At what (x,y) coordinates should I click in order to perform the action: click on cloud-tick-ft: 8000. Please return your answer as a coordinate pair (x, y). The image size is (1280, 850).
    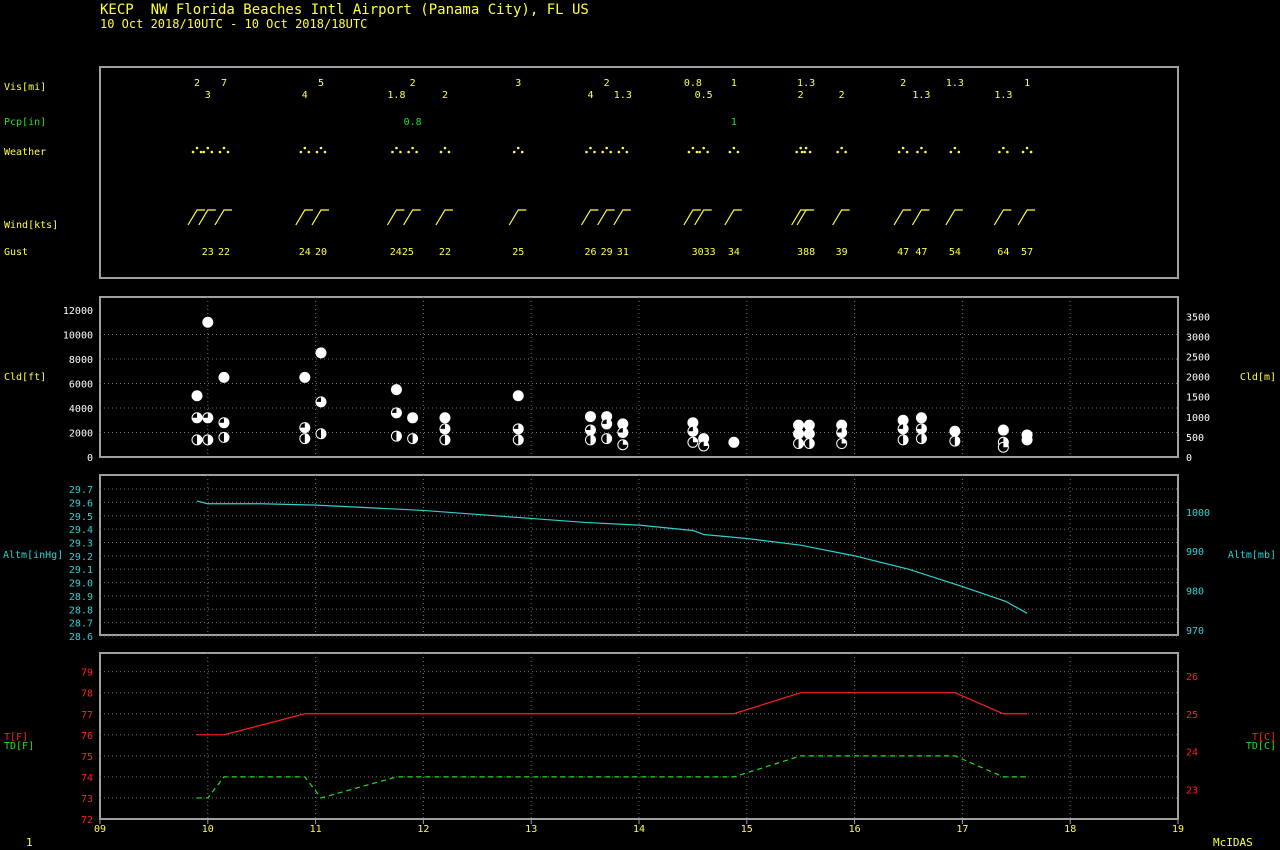
    Looking at the image, I should click on (81, 360).